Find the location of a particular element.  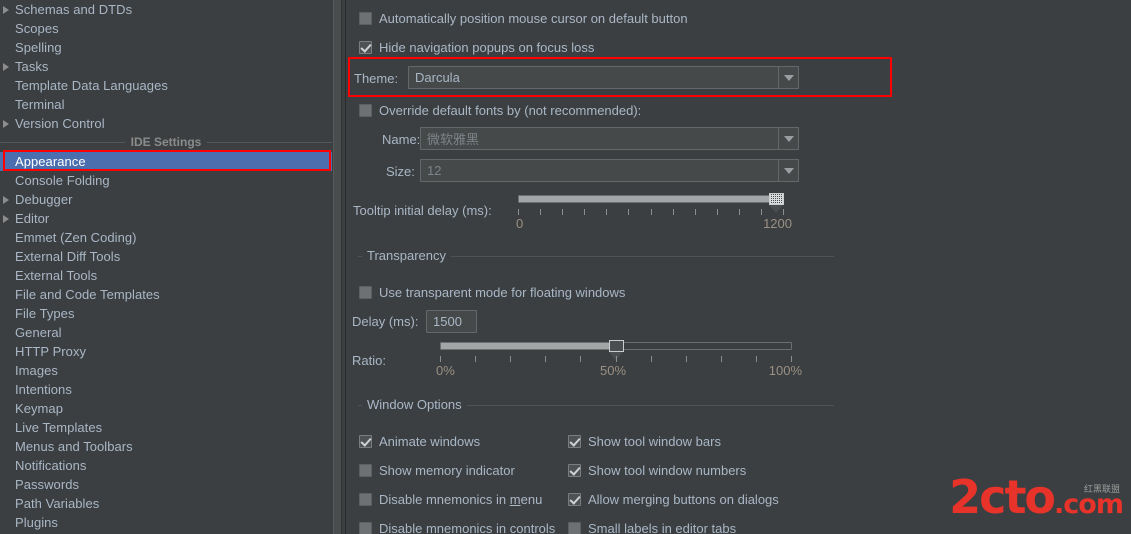

checkbox-label: Show tool window numbers is located at coordinates (667, 470).